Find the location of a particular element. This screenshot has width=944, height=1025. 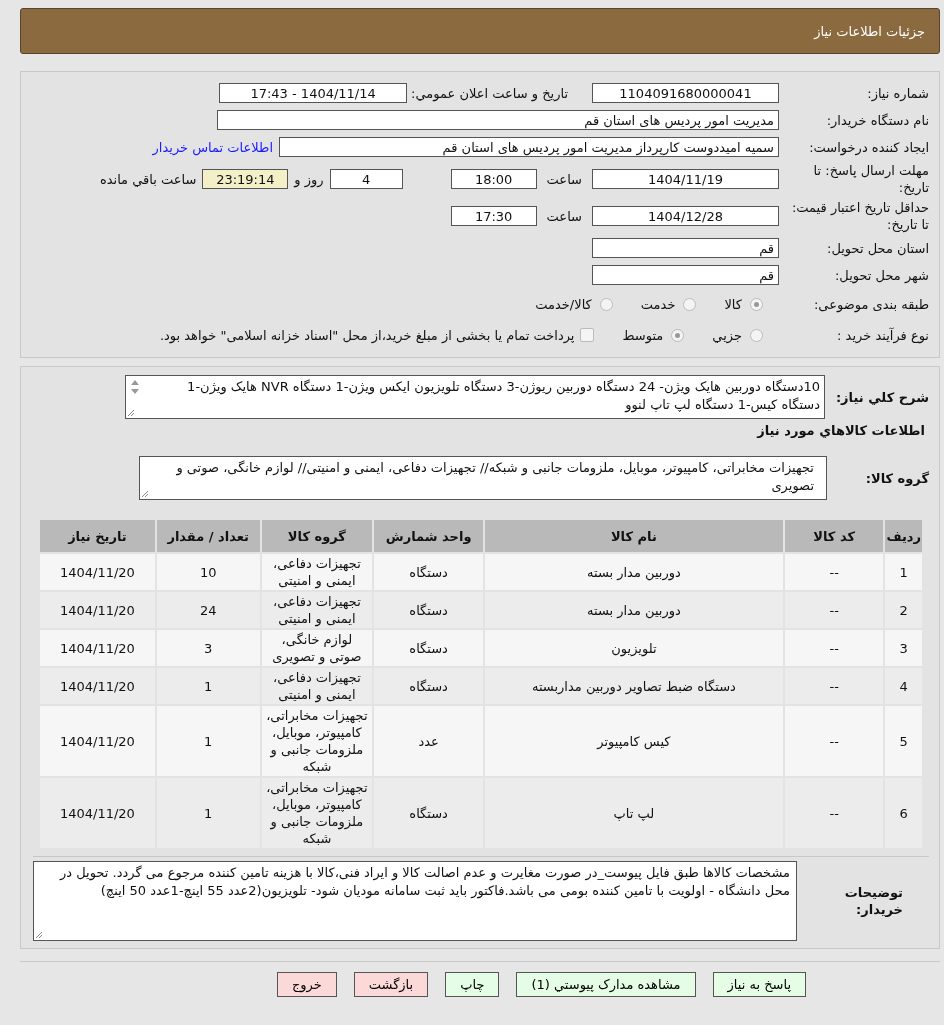

column-header: ردیف is located at coordinates (903, 536).